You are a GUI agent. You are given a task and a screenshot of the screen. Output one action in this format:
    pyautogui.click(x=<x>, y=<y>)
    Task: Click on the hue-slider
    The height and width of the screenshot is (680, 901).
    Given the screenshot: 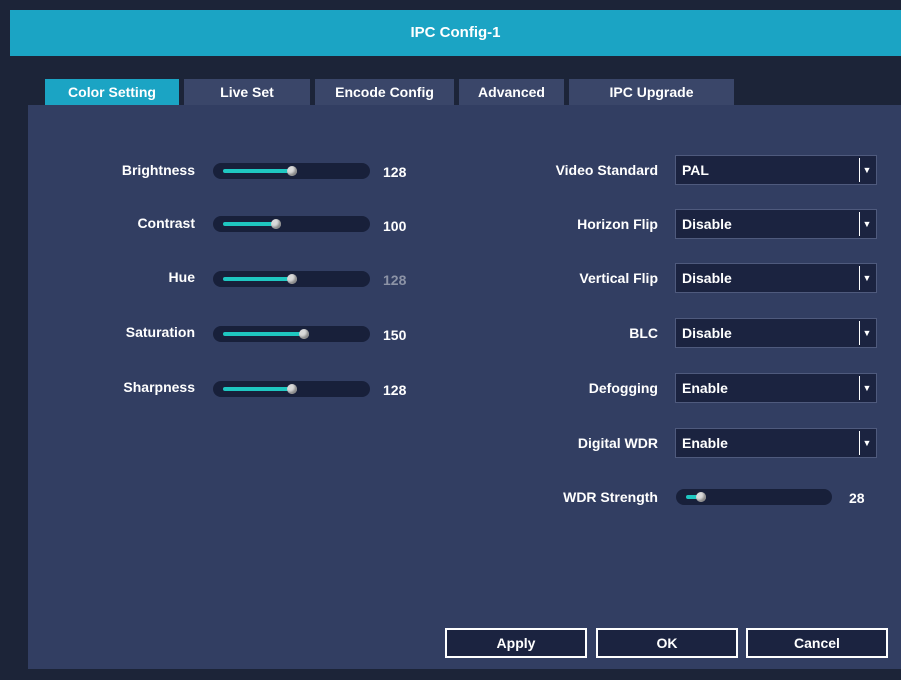 What is the action you would take?
    pyautogui.click(x=291, y=279)
    